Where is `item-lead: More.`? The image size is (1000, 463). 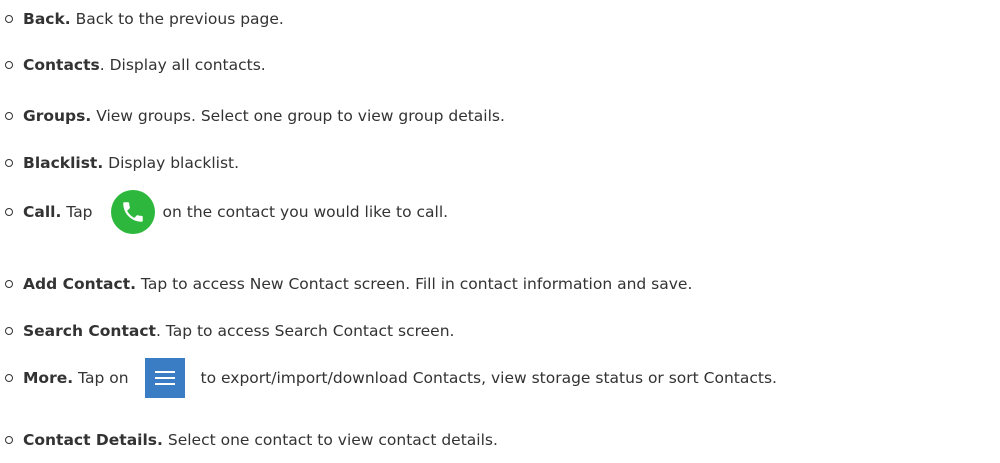
item-lead: More. is located at coordinates (48, 378).